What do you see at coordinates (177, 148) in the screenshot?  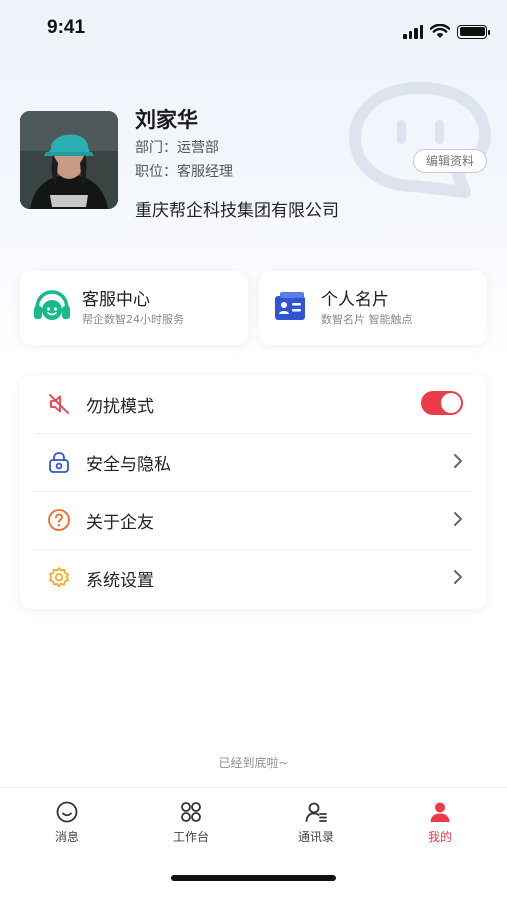 I see `user-department: 部门：运营部` at bounding box center [177, 148].